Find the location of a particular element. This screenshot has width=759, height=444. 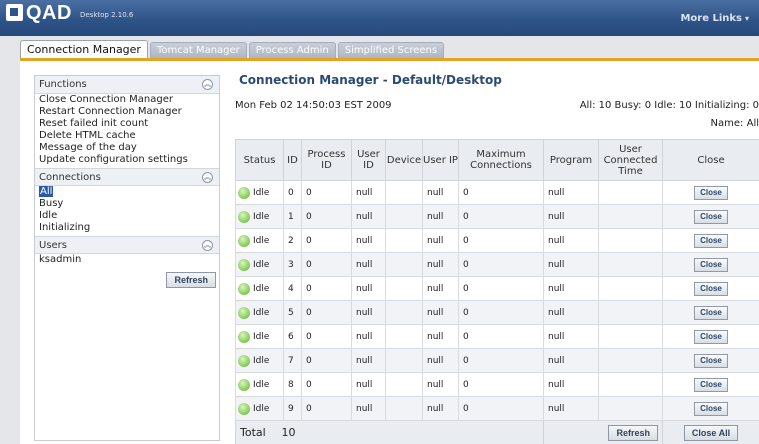

timestamp: Mon Feb 02 14:50:03 EST 2009 is located at coordinates (313, 105).